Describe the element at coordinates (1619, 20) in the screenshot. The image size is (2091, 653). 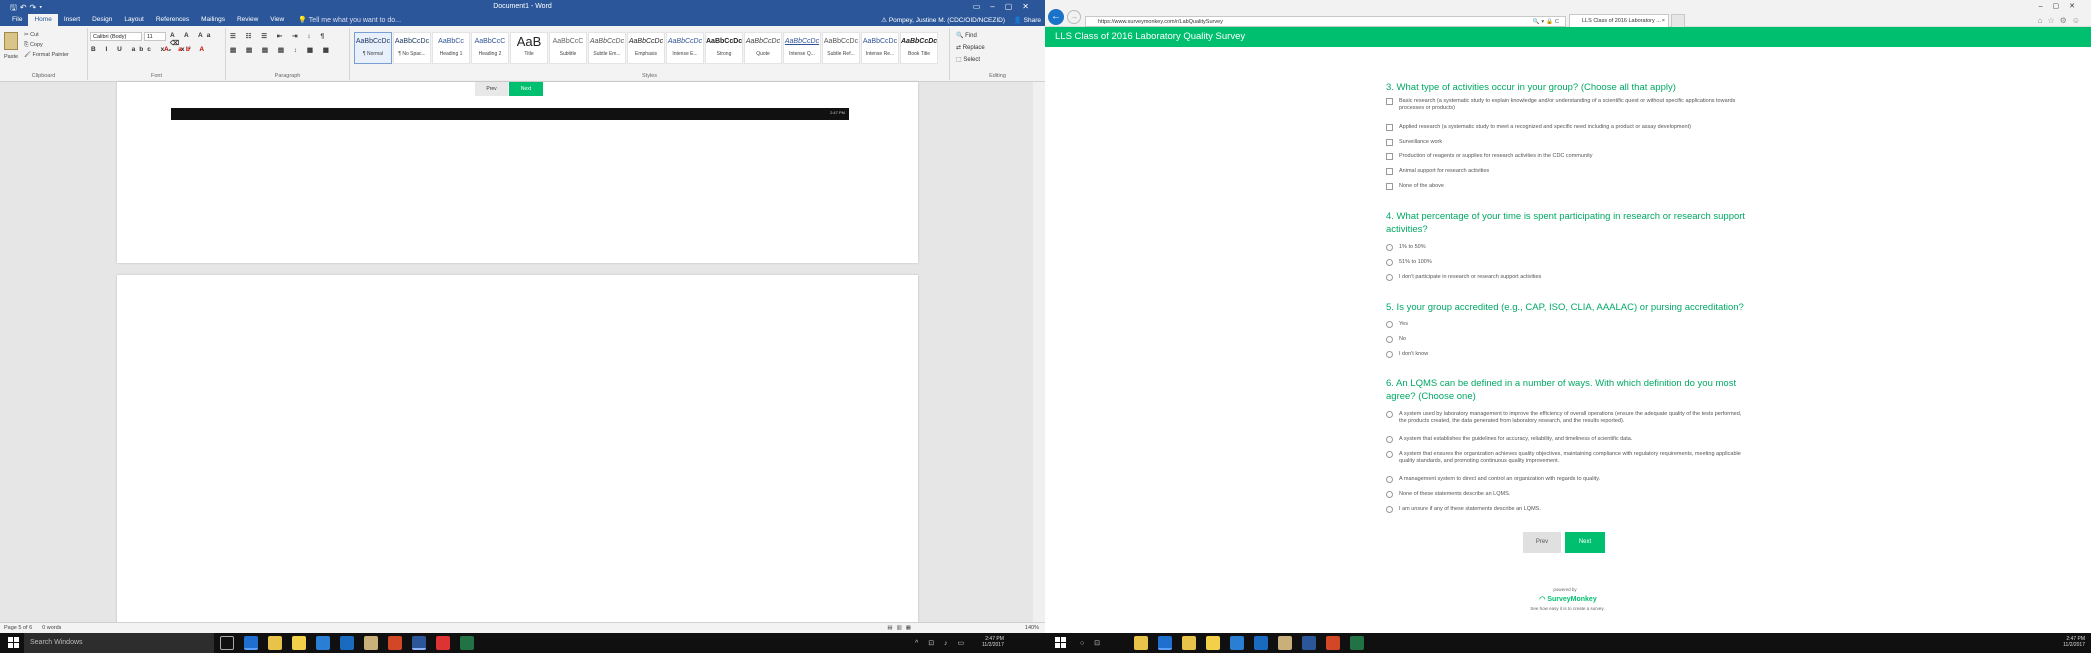
I see `browser-tab: LLS Class of 2016 Laboratory ... ×` at that location.